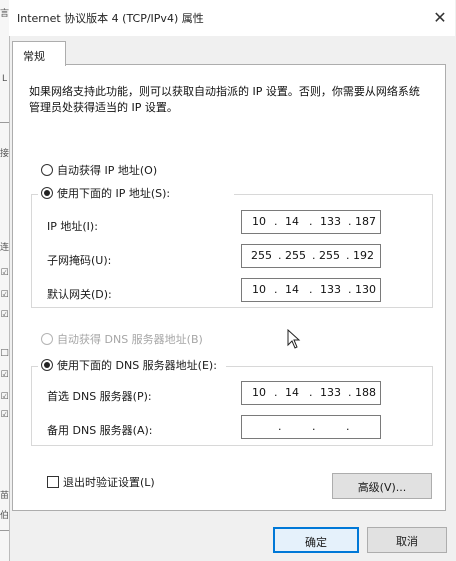  I want to click on ip-octet-2: 14, so click(292, 221).